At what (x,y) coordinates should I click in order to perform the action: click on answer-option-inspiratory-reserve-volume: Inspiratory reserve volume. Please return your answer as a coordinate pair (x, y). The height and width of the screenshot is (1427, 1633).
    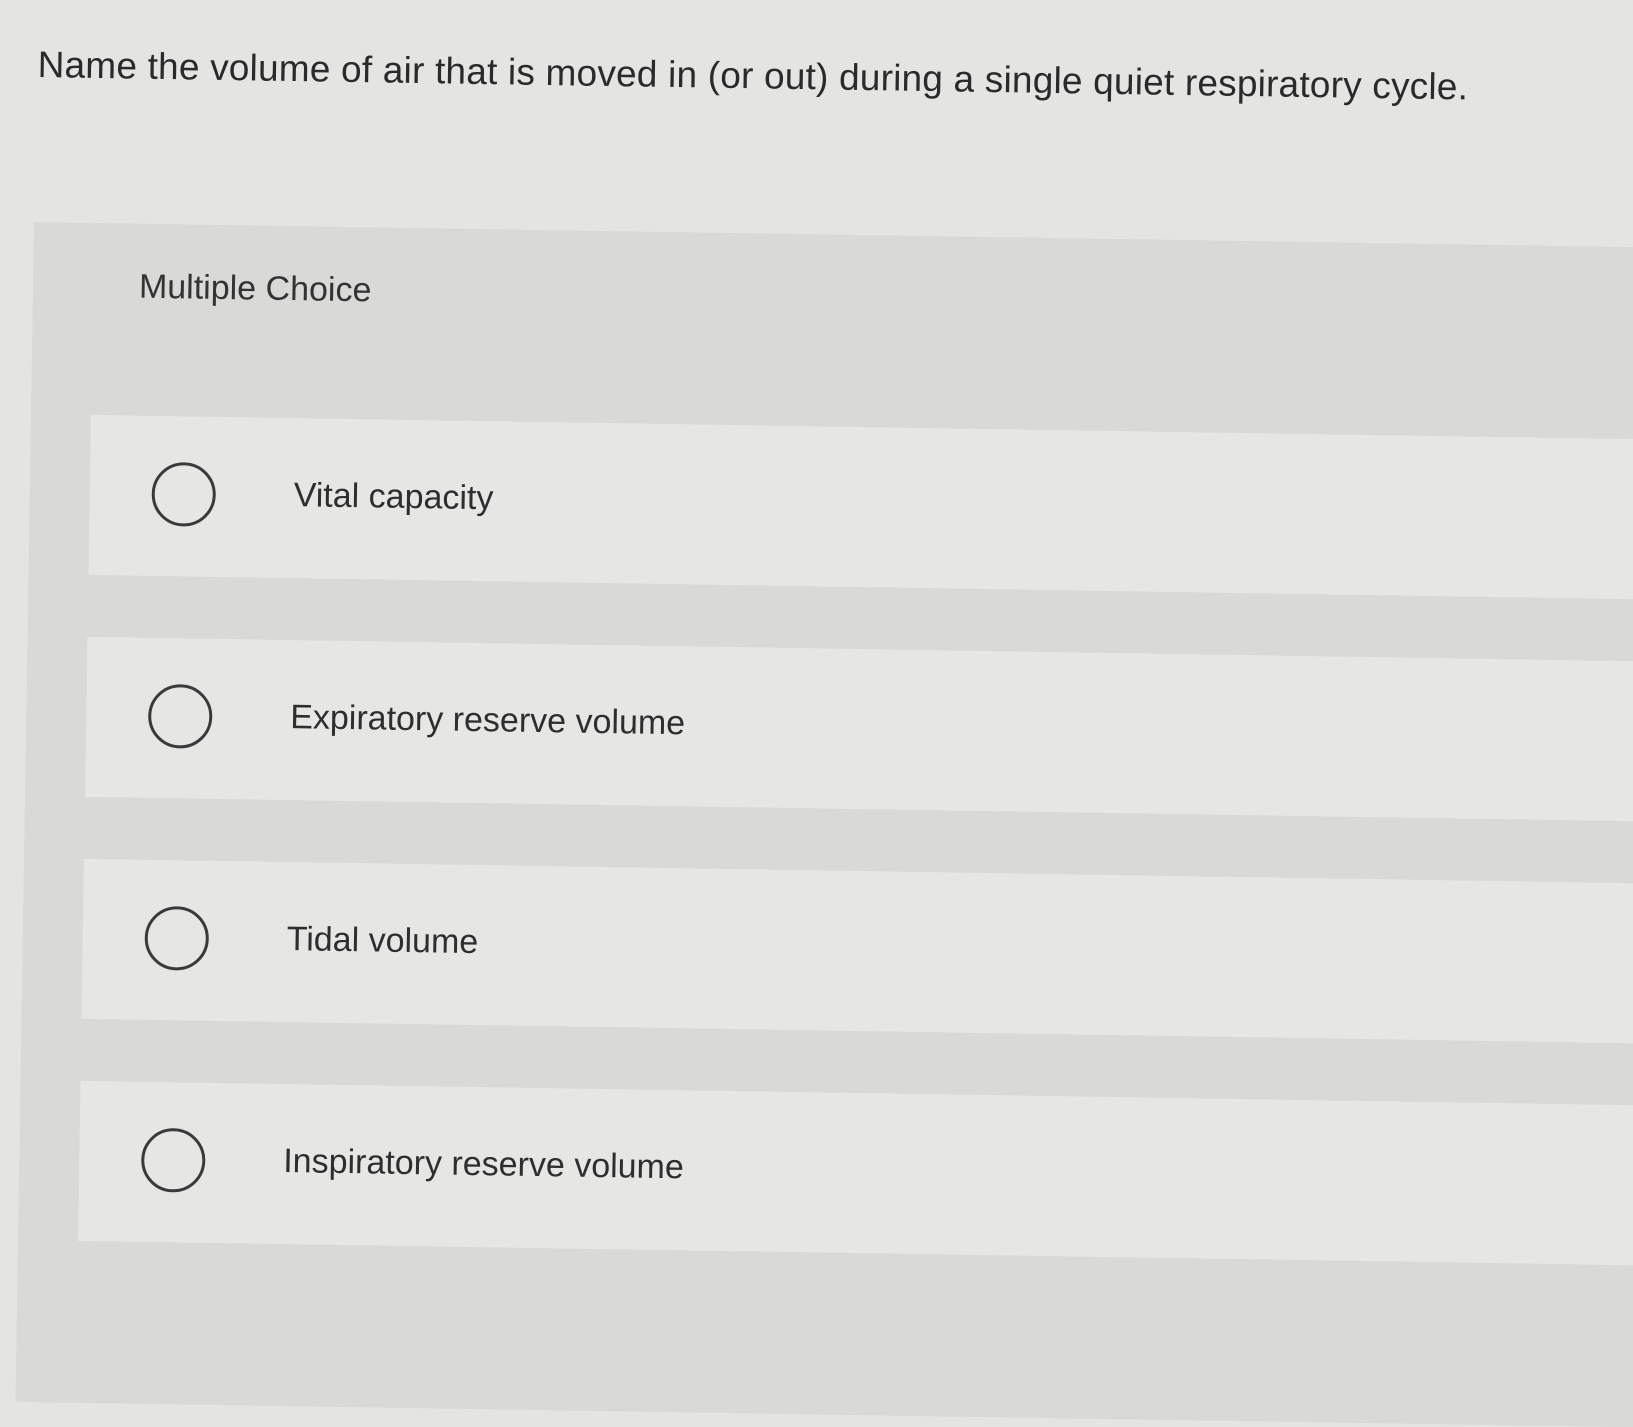
    Looking at the image, I should click on (855, 1173).